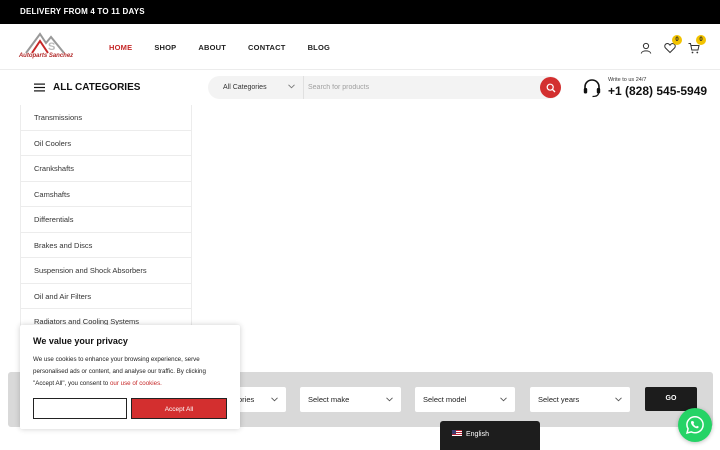 The width and height of the screenshot is (720, 450). I want to click on promo-bar: DELIVERY FROM 4 TO 11 DAYS, so click(360, 12).